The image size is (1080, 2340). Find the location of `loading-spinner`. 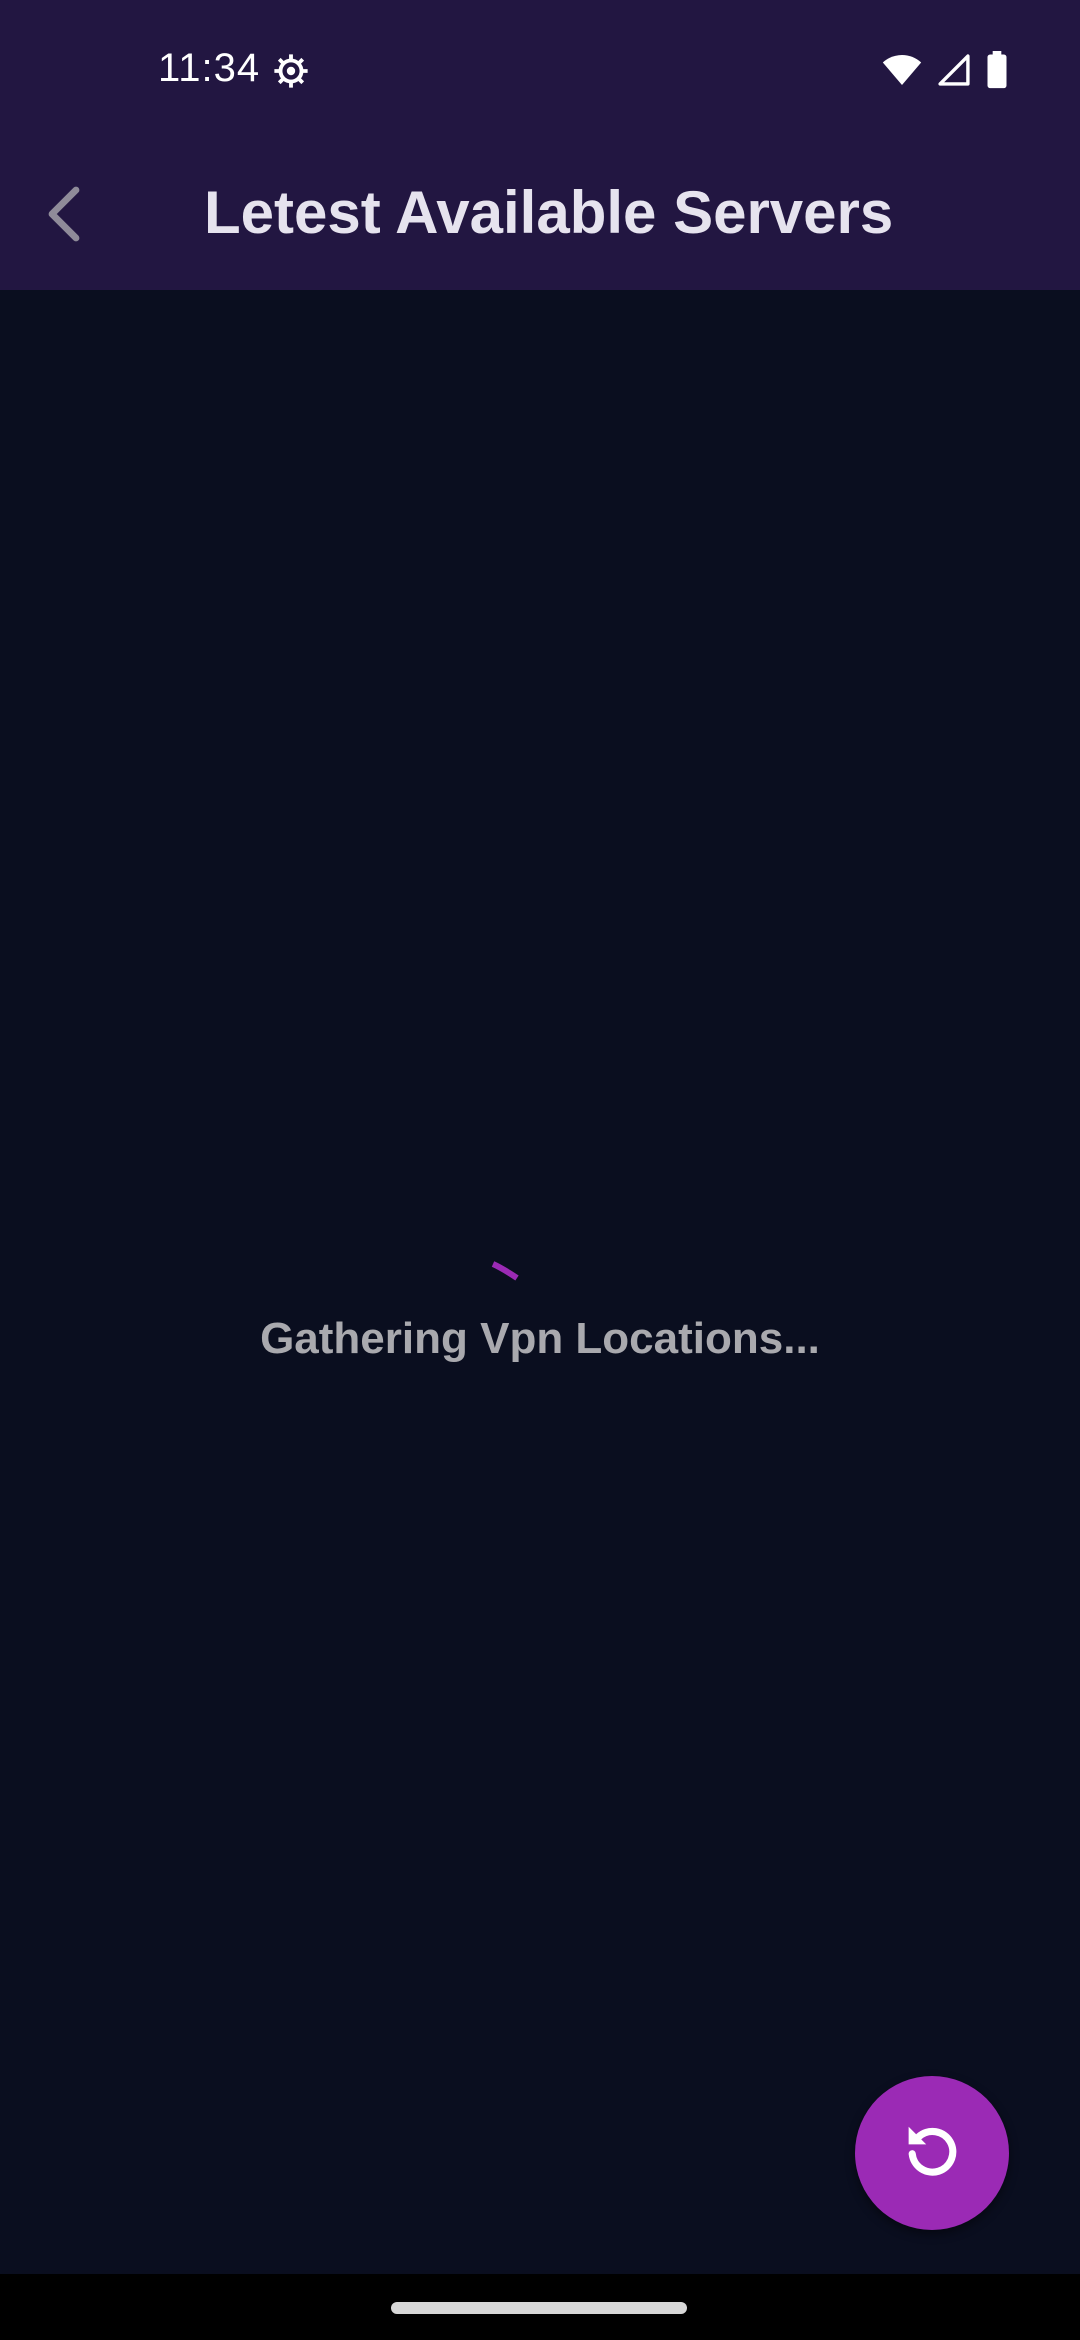

loading-spinner is located at coordinates (505, 1275).